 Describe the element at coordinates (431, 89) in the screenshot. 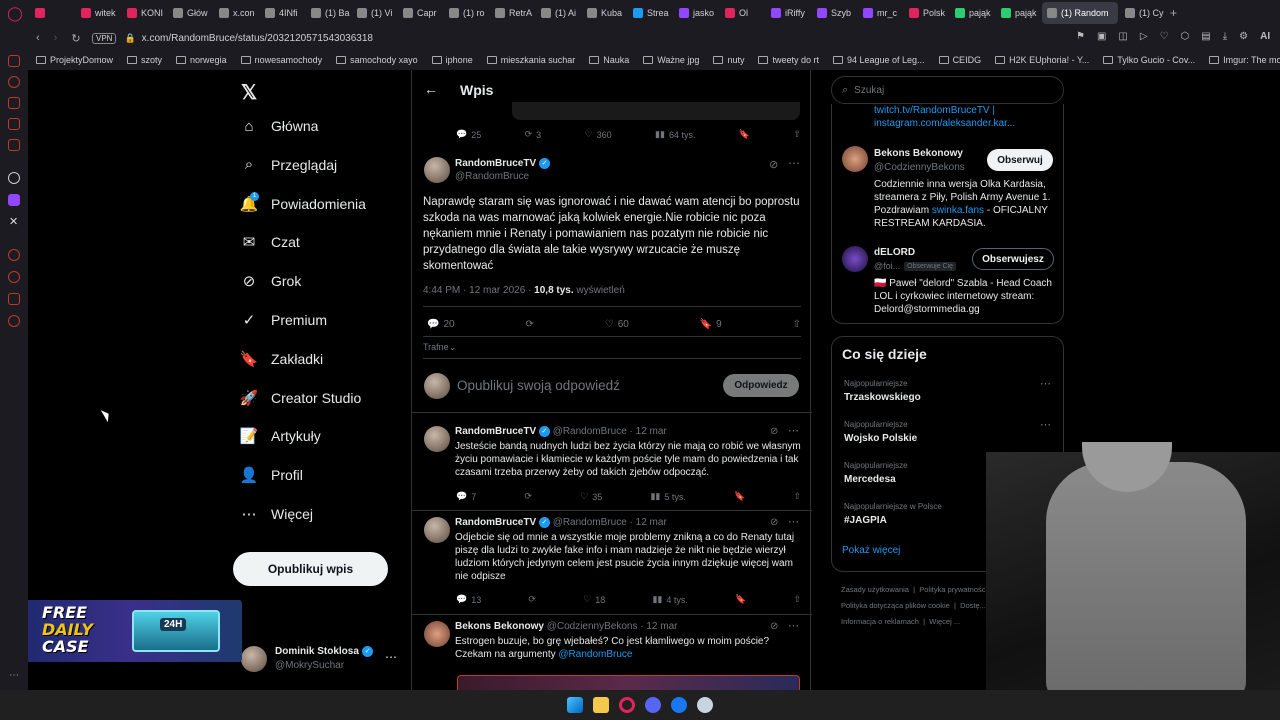

I see `back-arrow-icon: ←` at that location.